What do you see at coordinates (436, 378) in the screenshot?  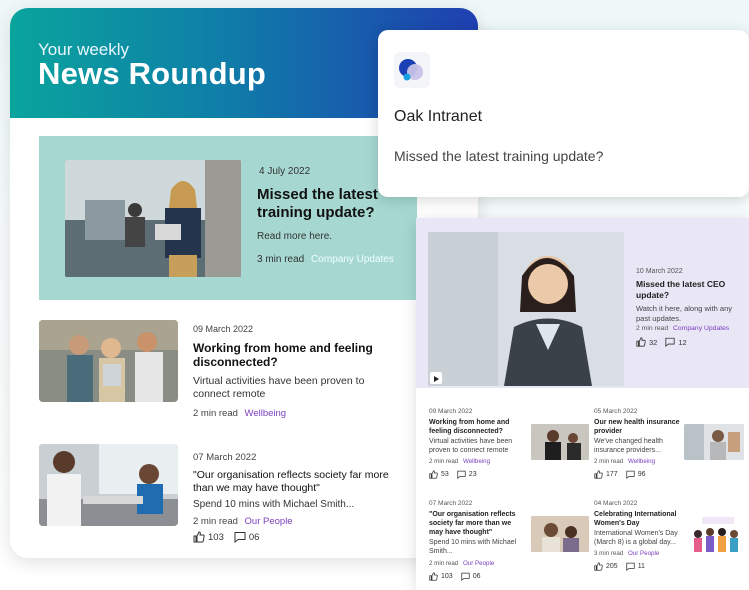 I see `play-button` at bounding box center [436, 378].